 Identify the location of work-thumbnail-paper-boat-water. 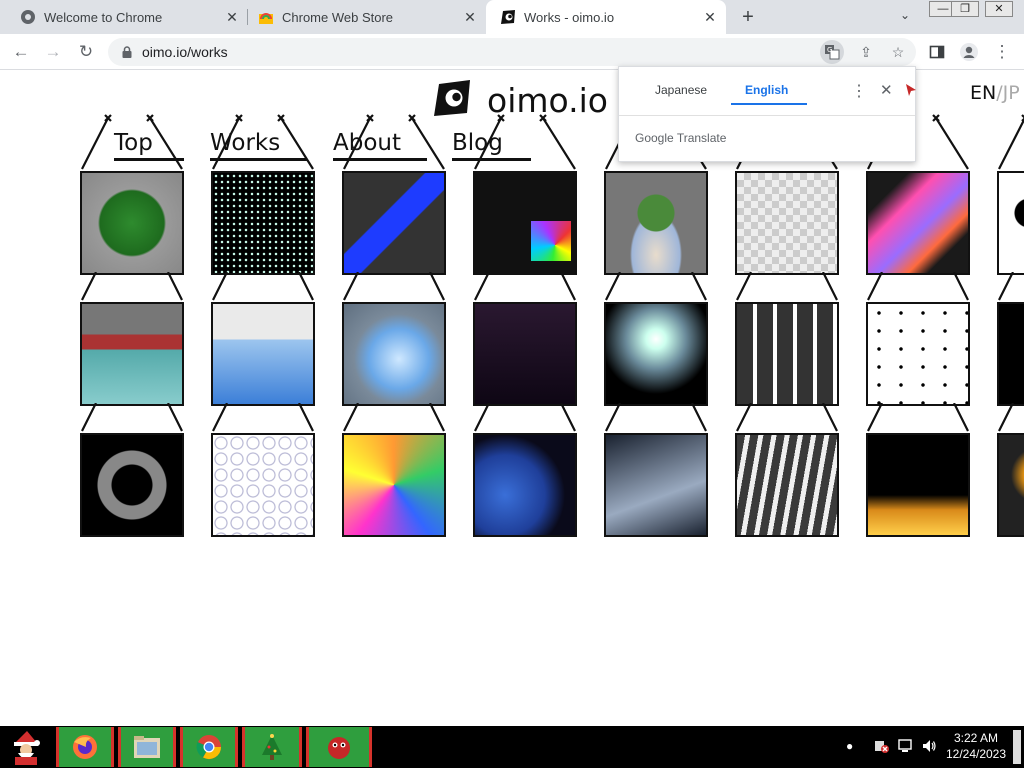
(132, 354).